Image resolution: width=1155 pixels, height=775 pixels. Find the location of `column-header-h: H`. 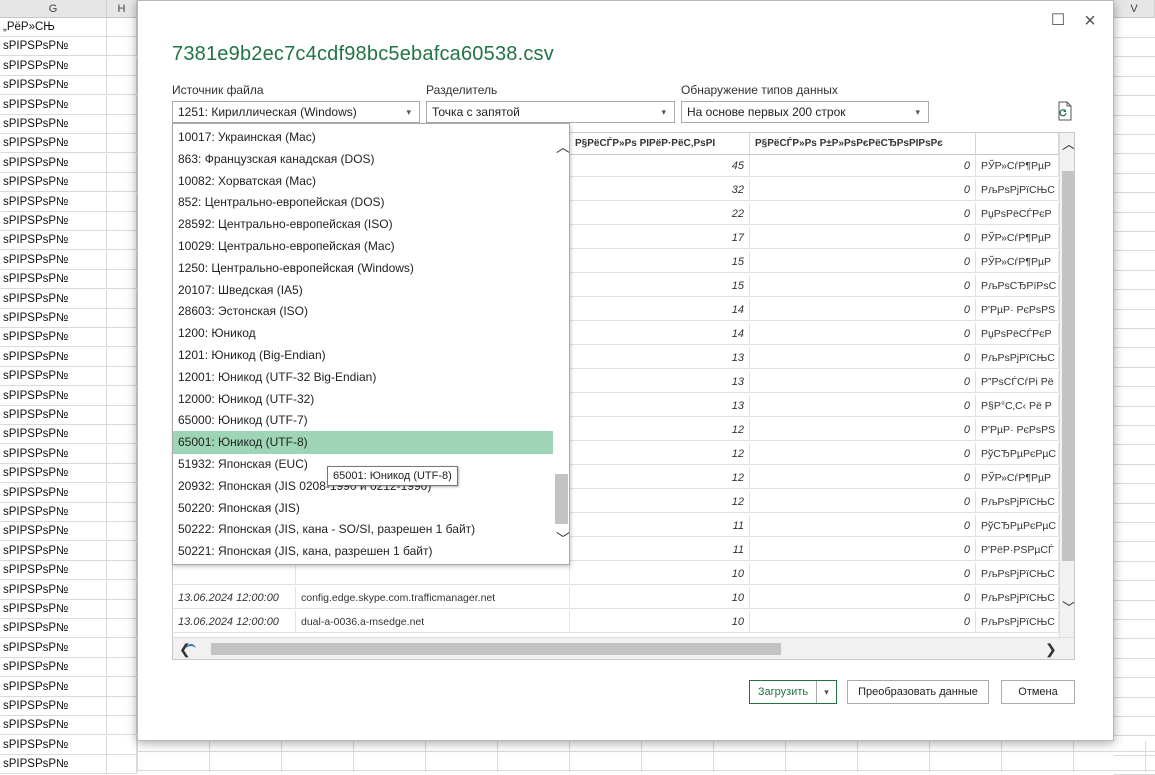

column-header-h: H is located at coordinates (122, 9).